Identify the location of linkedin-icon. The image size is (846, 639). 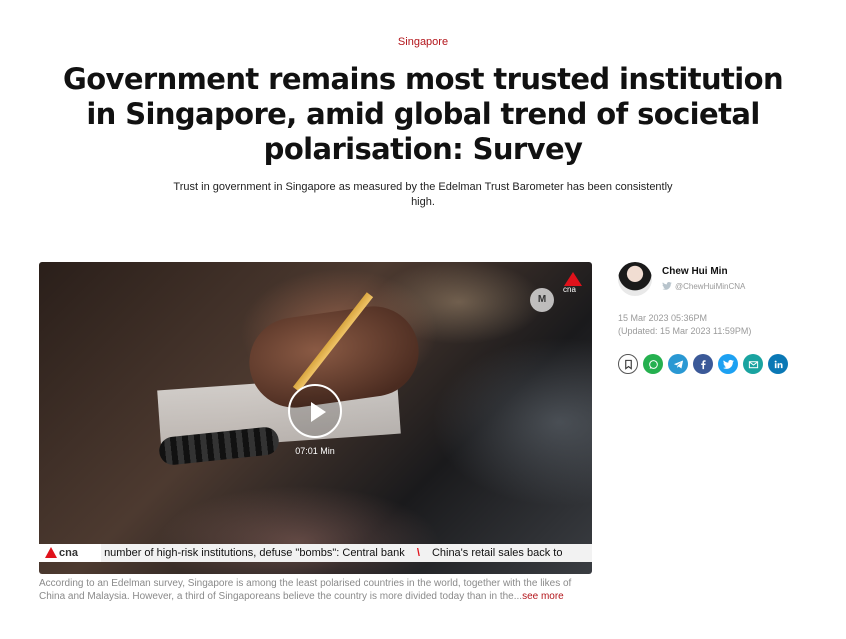
(778, 364).